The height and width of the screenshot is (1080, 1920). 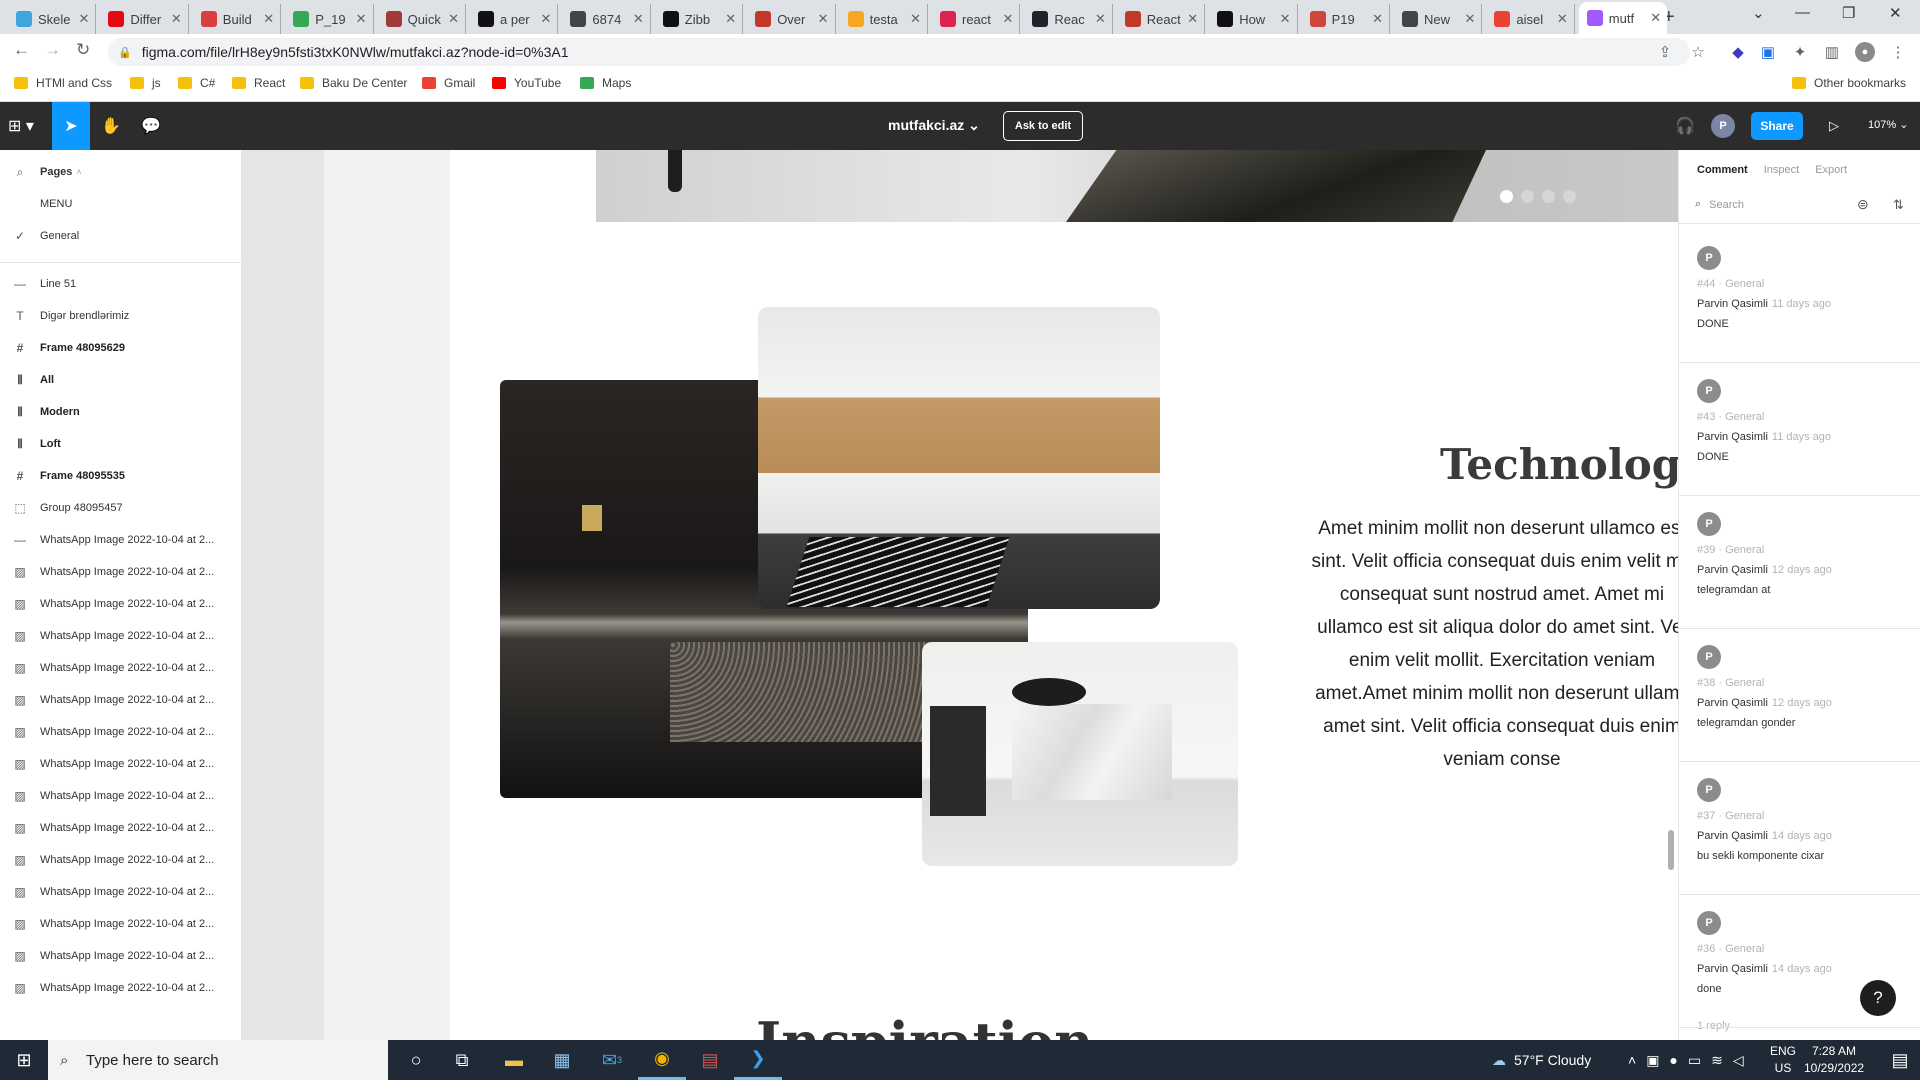 I want to click on side-panel-icon: ▥, so click(x=1832, y=52).